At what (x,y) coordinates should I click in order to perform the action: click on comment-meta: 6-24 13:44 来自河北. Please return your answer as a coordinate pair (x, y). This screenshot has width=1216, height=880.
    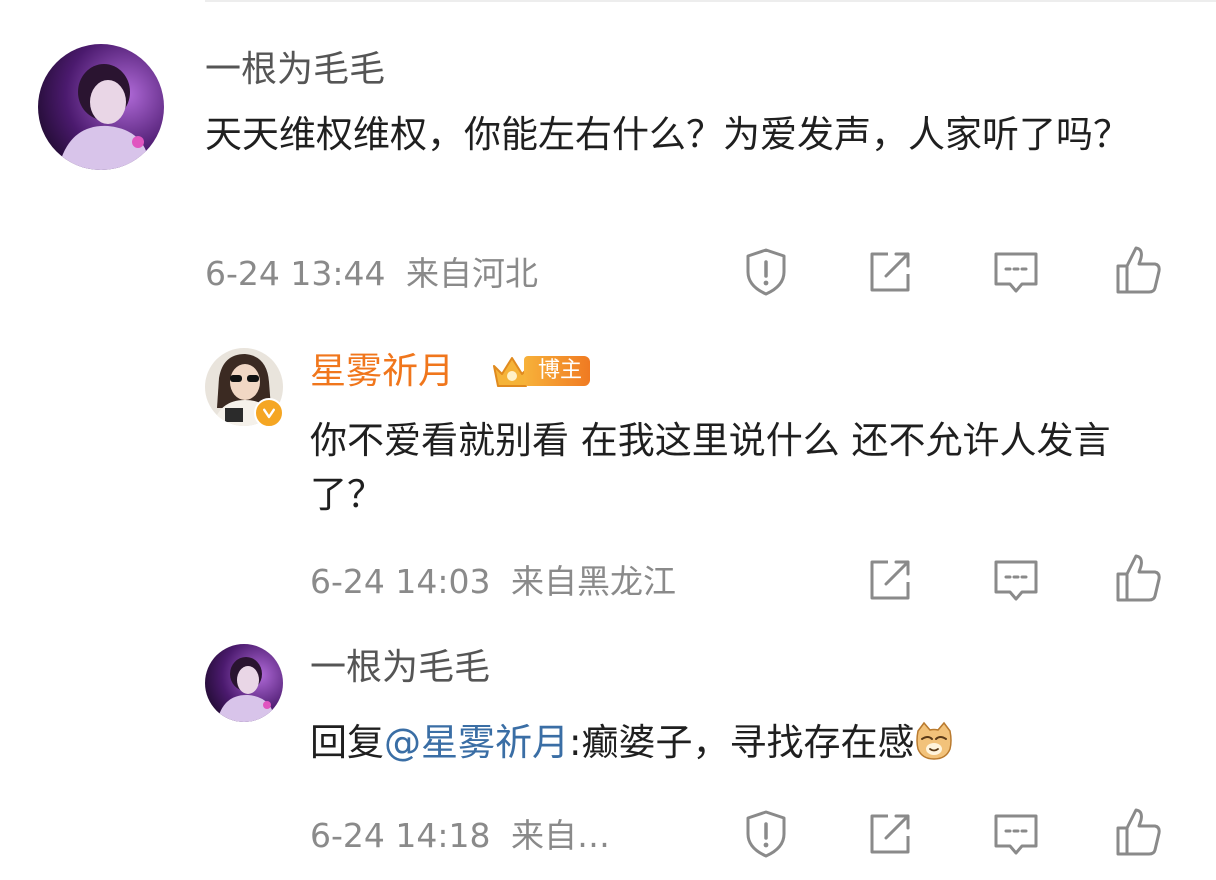
    Looking at the image, I should click on (371, 274).